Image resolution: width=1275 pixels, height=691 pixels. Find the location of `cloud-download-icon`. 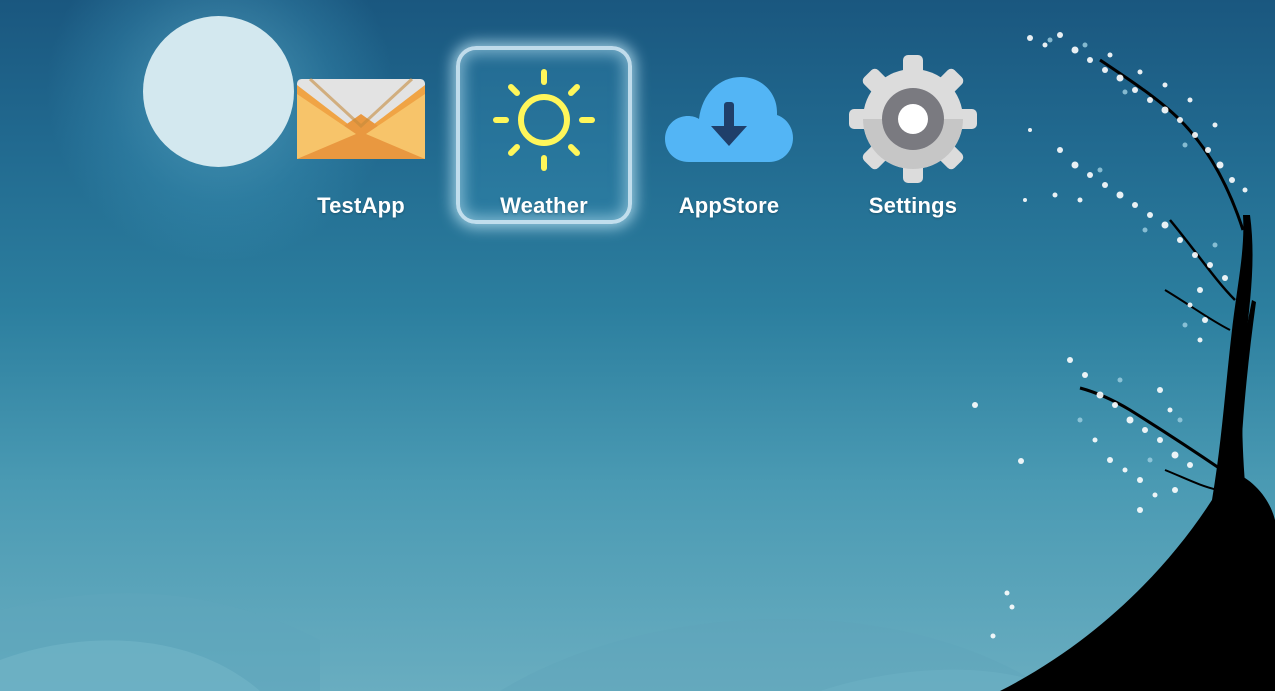

cloud-download-icon is located at coordinates (729, 119).